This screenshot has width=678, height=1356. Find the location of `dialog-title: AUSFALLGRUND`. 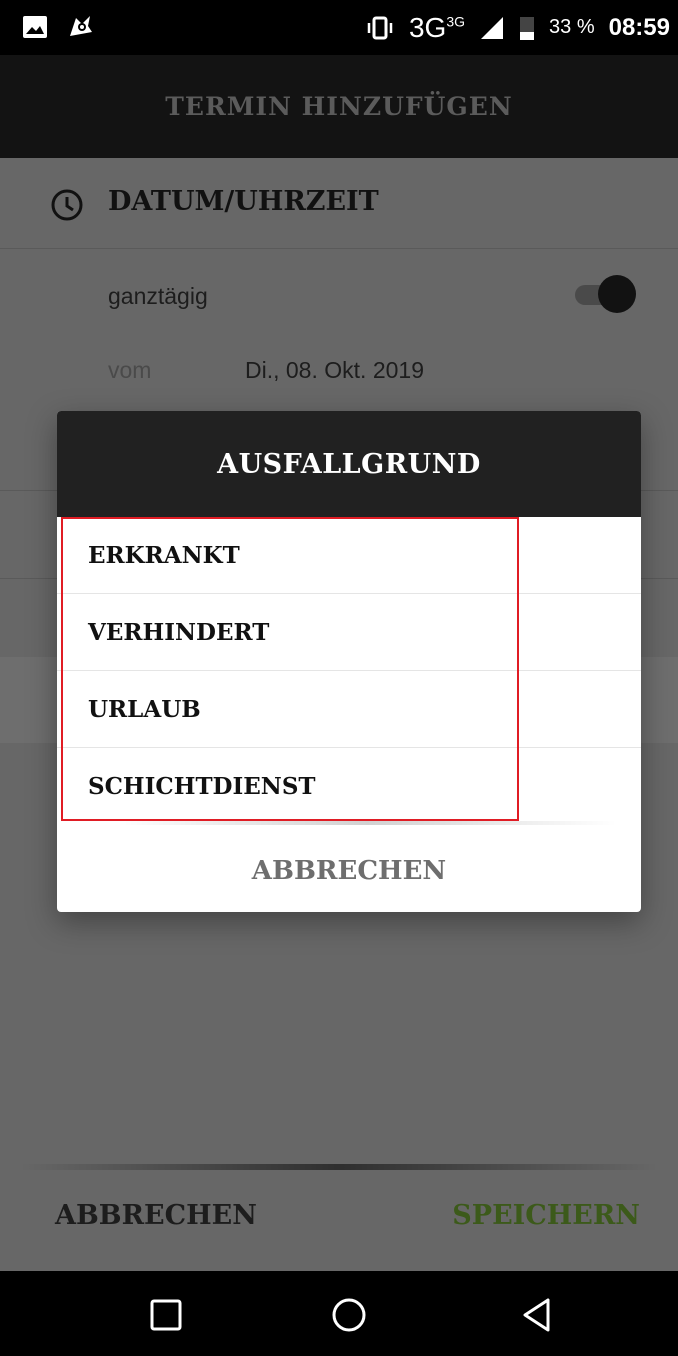

dialog-title: AUSFALLGRUND is located at coordinates (349, 464).